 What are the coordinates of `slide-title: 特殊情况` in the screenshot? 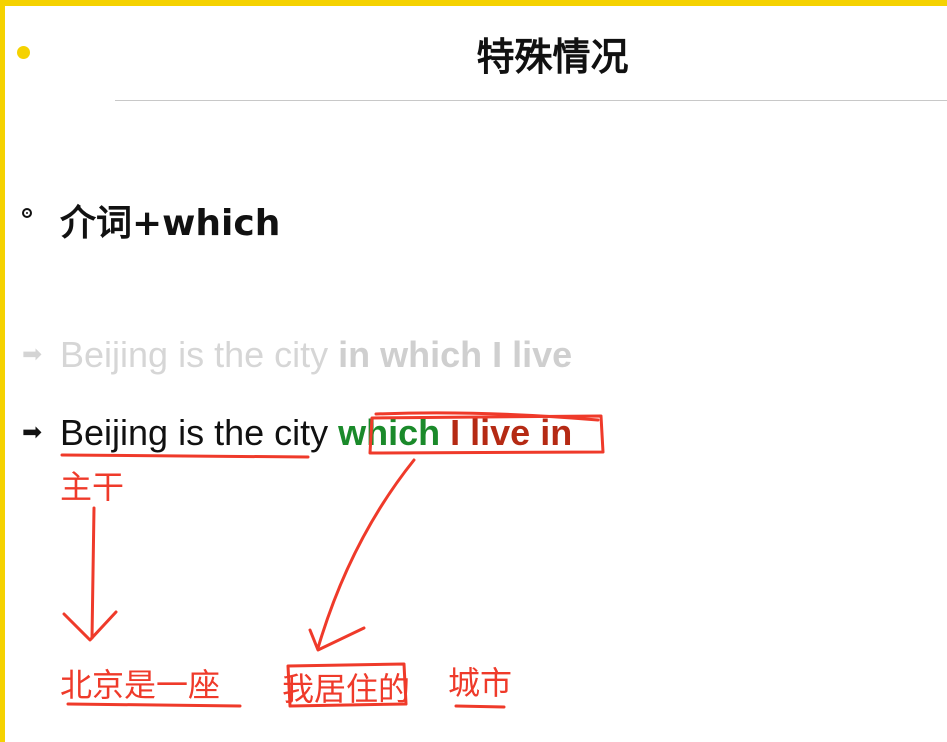 It's located at (552, 57).